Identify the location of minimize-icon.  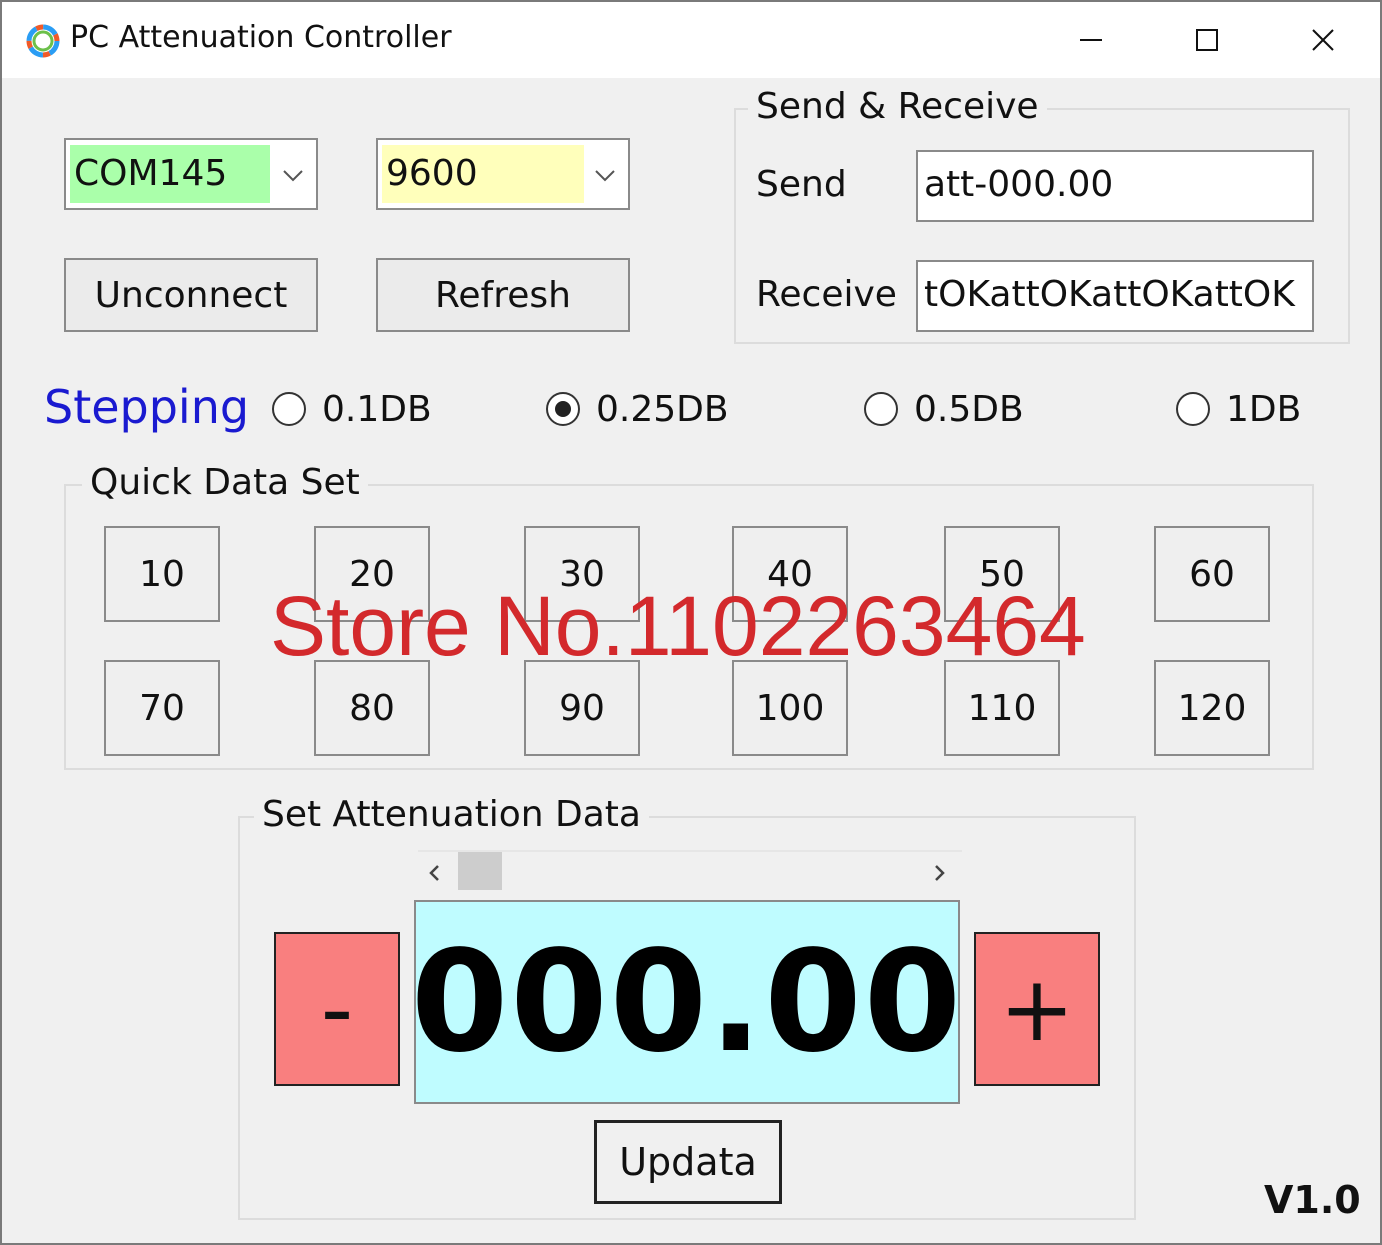
(1091, 40).